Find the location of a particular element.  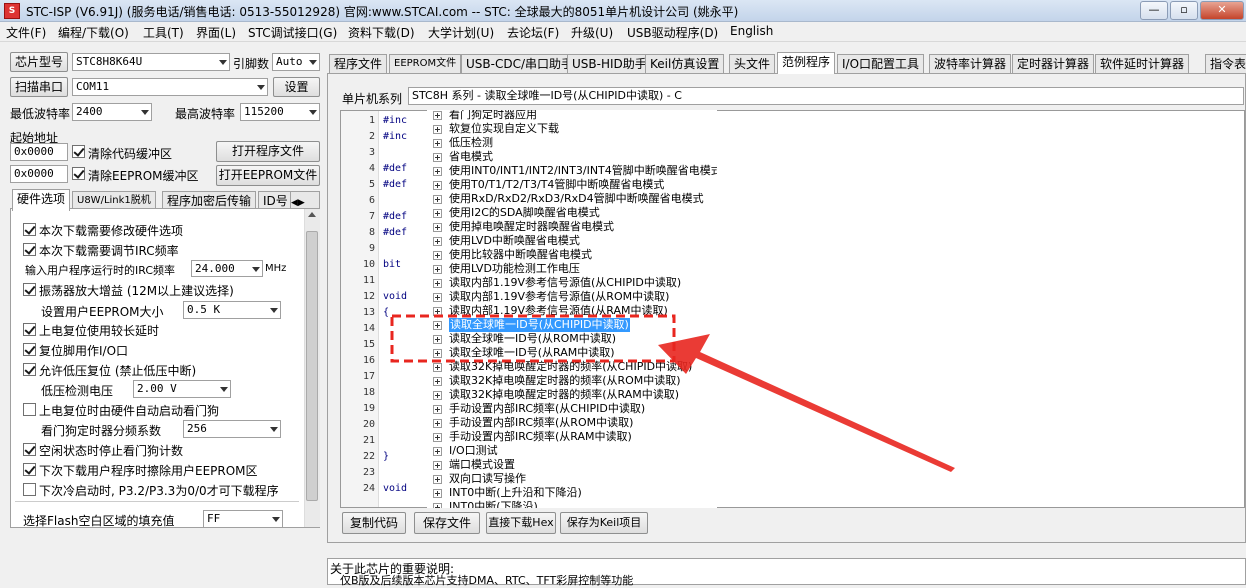

opt-erase-eeprom-checkbox is located at coordinates (29, 469).